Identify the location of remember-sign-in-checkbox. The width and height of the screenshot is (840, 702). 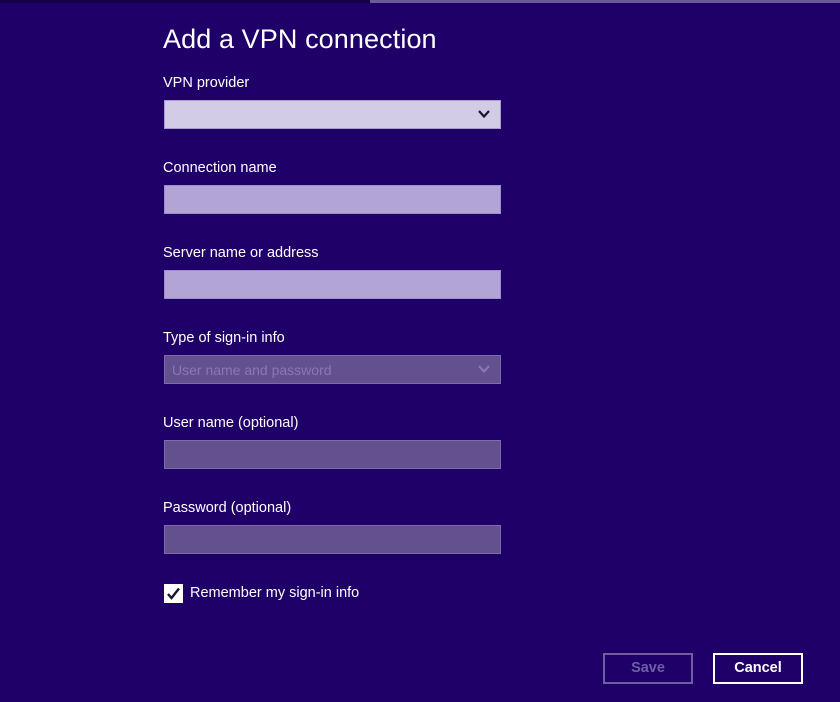
(173, 593).